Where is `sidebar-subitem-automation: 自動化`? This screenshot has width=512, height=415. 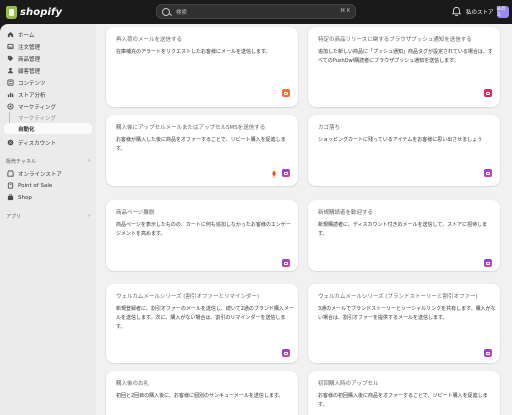 sidebar-subitem-automation: 自動化 is located at coordinates (48, 128).